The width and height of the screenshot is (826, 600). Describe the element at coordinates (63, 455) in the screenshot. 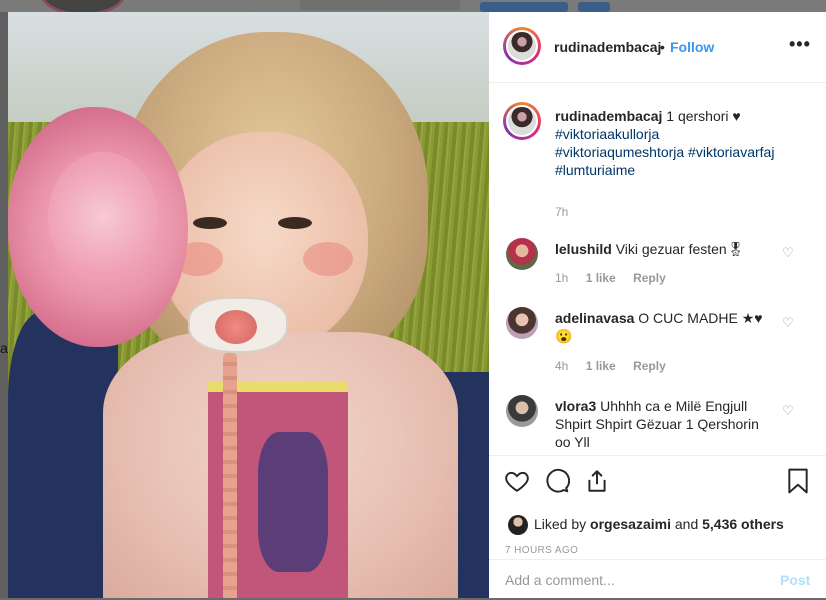

I see `photo-sleeve-left` at that location.